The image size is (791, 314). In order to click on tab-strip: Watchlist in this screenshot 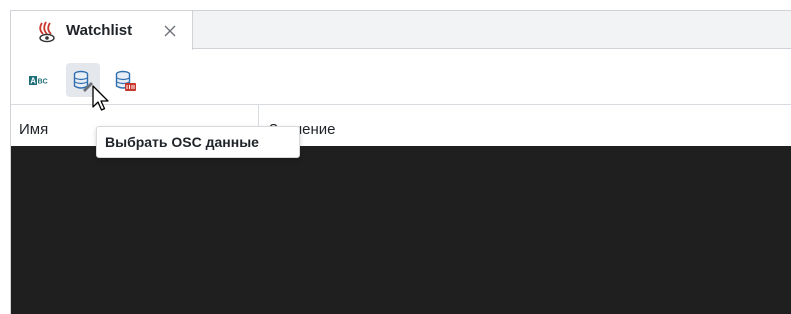, I will do `click(401, 30)`.